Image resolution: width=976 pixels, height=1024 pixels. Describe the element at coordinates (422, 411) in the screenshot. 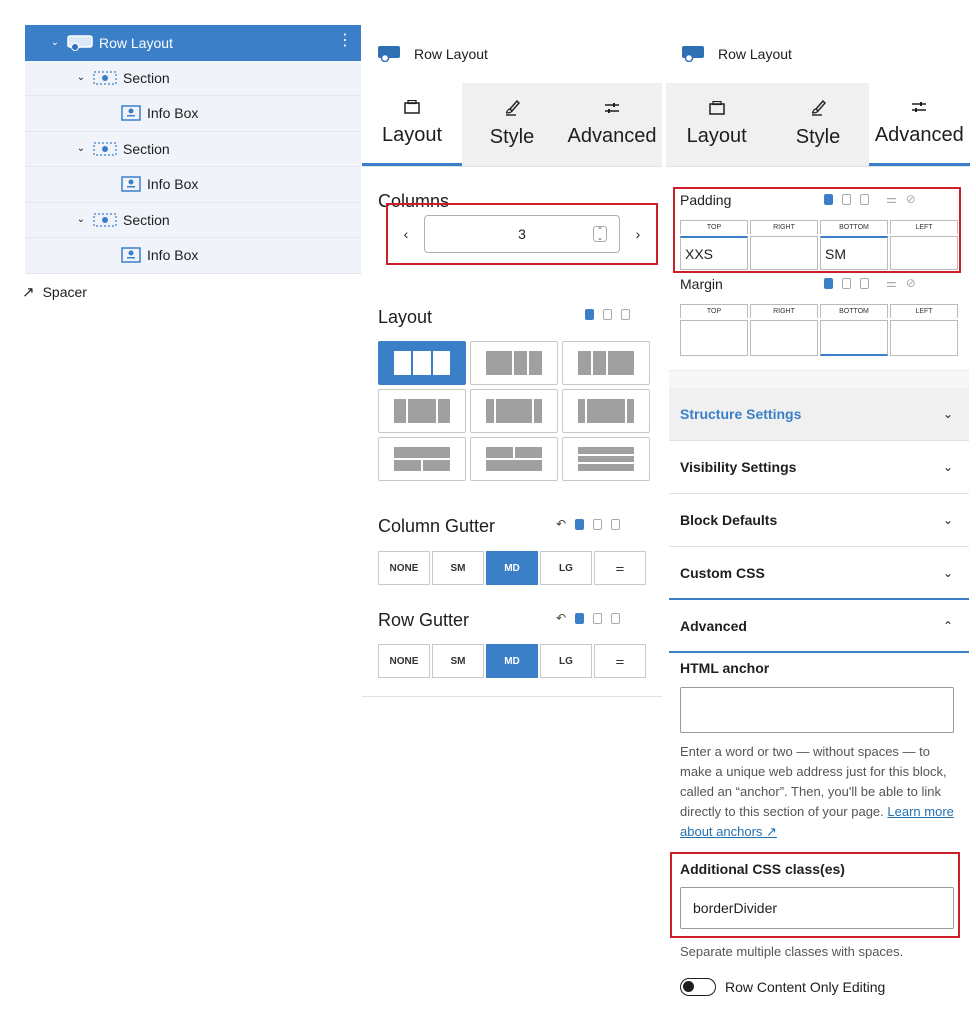

I see `layout-preset-wide-first` at that location.